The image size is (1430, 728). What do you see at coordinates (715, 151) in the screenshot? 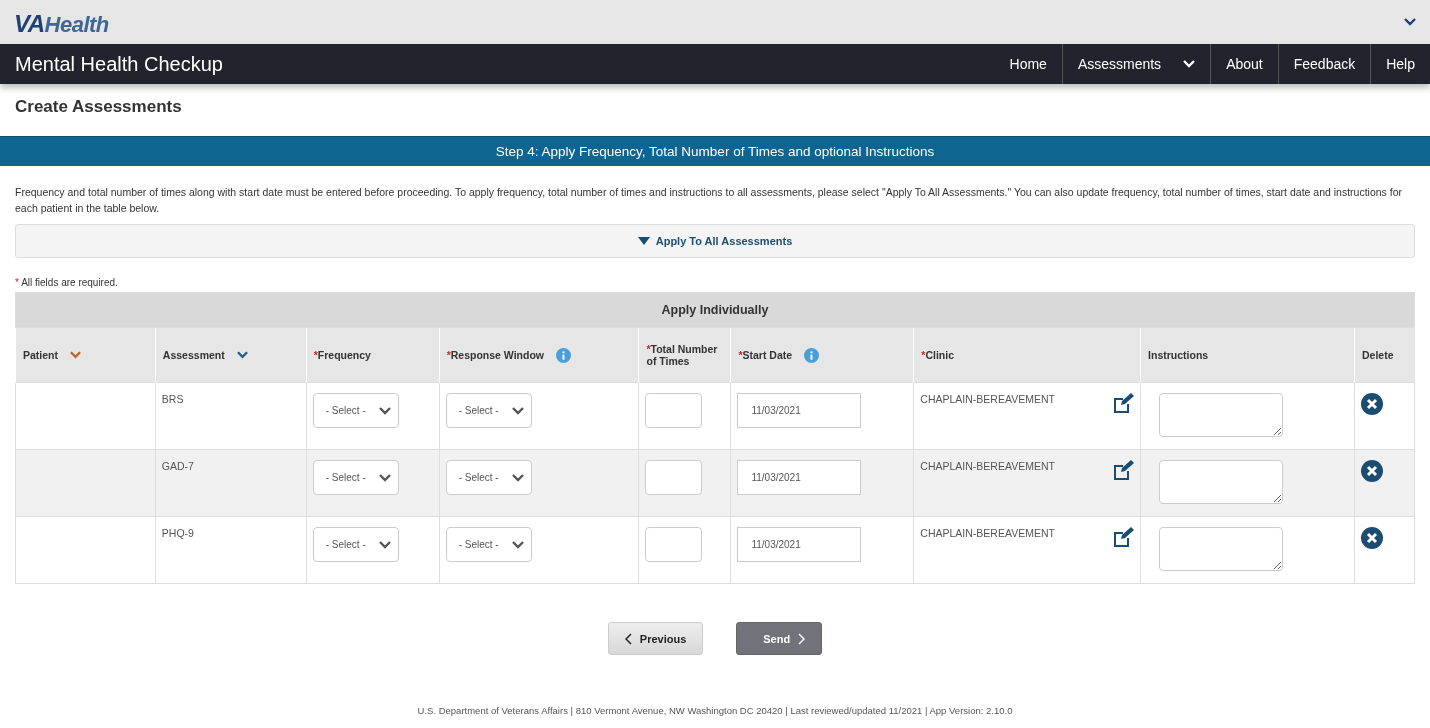
I see `step-banner: Step 4: Apply Frequency, Total Number of Times and optional Instructions` at bounding box center [715, 151].